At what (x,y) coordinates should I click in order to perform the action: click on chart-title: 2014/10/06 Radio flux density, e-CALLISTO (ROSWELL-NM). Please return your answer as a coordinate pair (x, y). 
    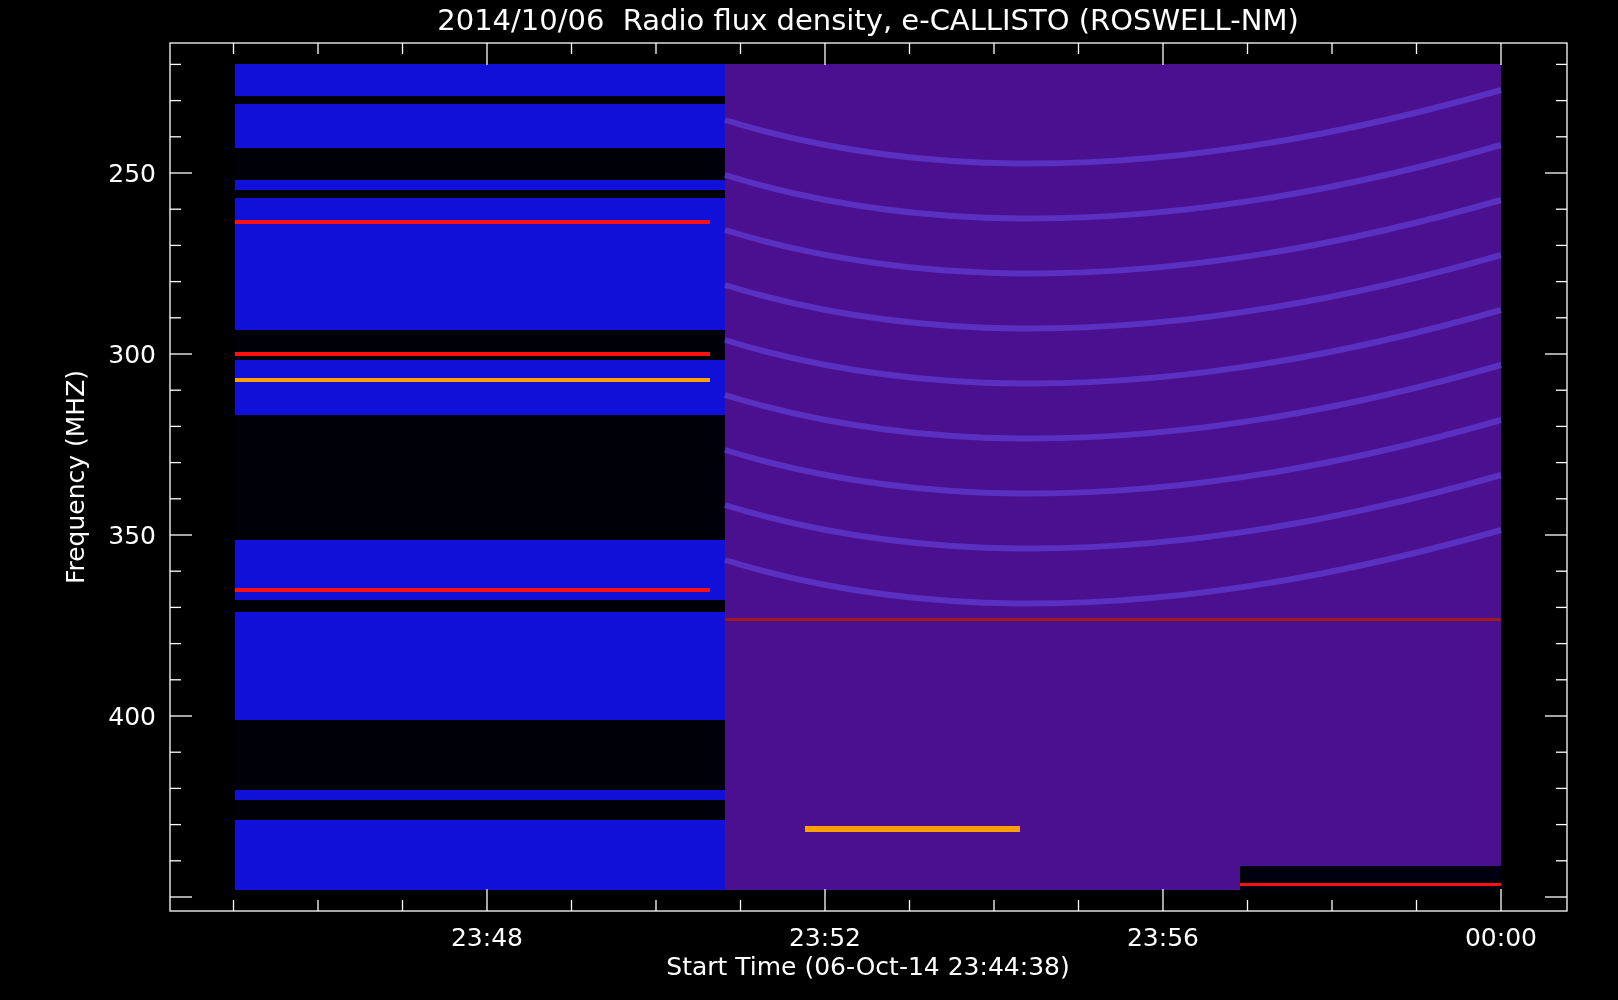
    Looking at the image, I should click on (868, 20).